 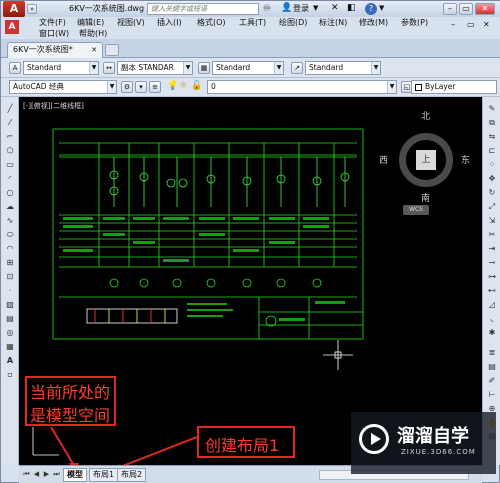 I want to click on menu-file: 文件(F), so click(x=52, y=23).